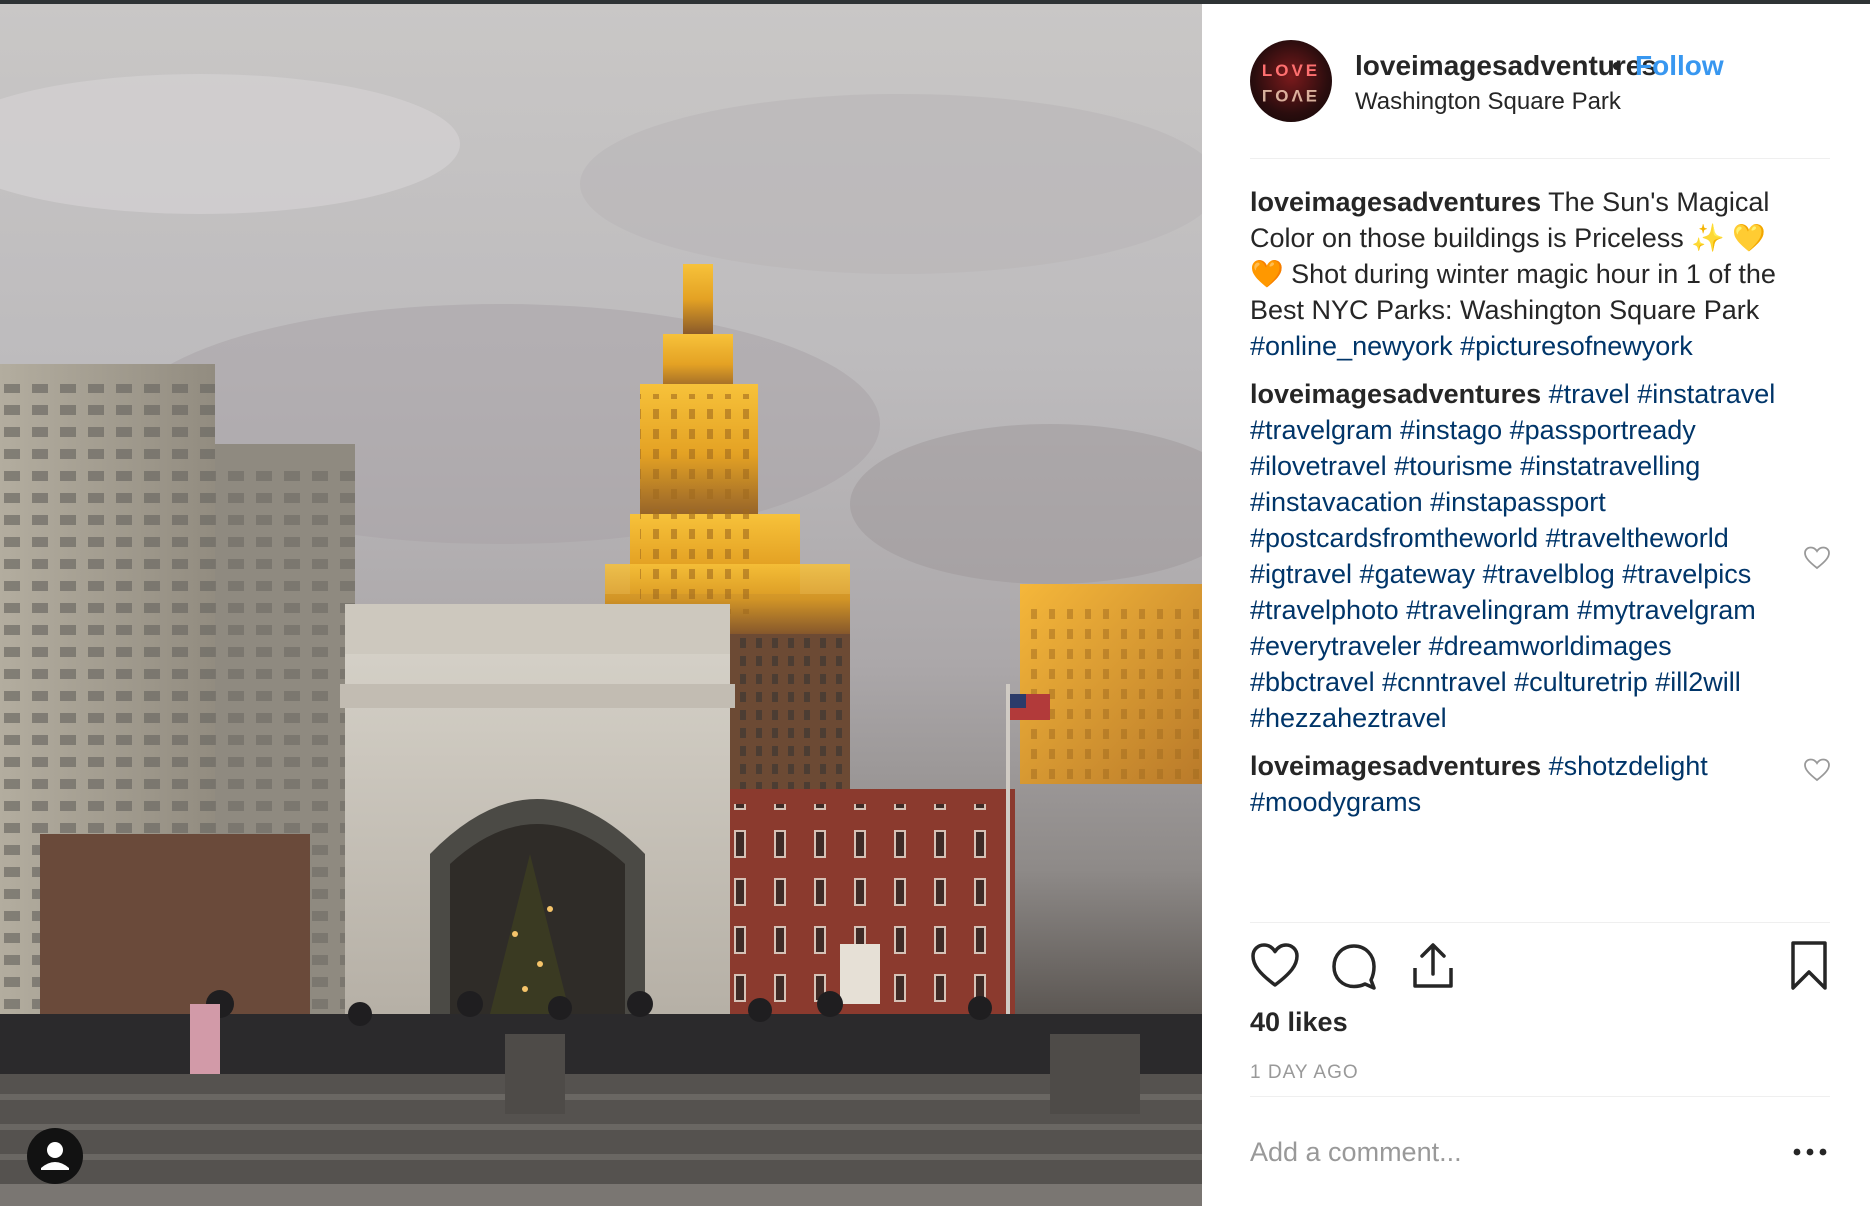 This screenshot has height=1206, width=1870. I want to click on follow-button: Follow, so click(1679, 66).